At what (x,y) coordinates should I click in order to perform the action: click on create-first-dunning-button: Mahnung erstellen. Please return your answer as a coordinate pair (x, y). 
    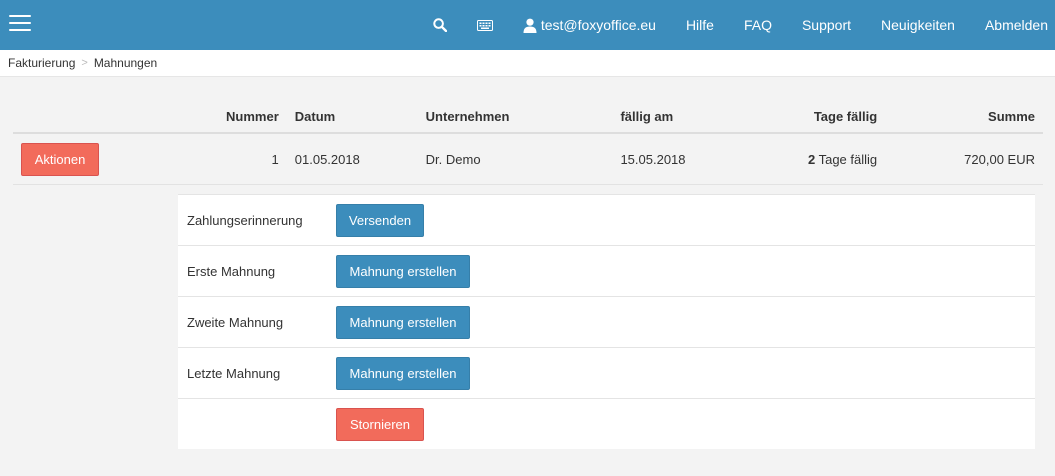
    Looking at the image, I should click on (403, 271).